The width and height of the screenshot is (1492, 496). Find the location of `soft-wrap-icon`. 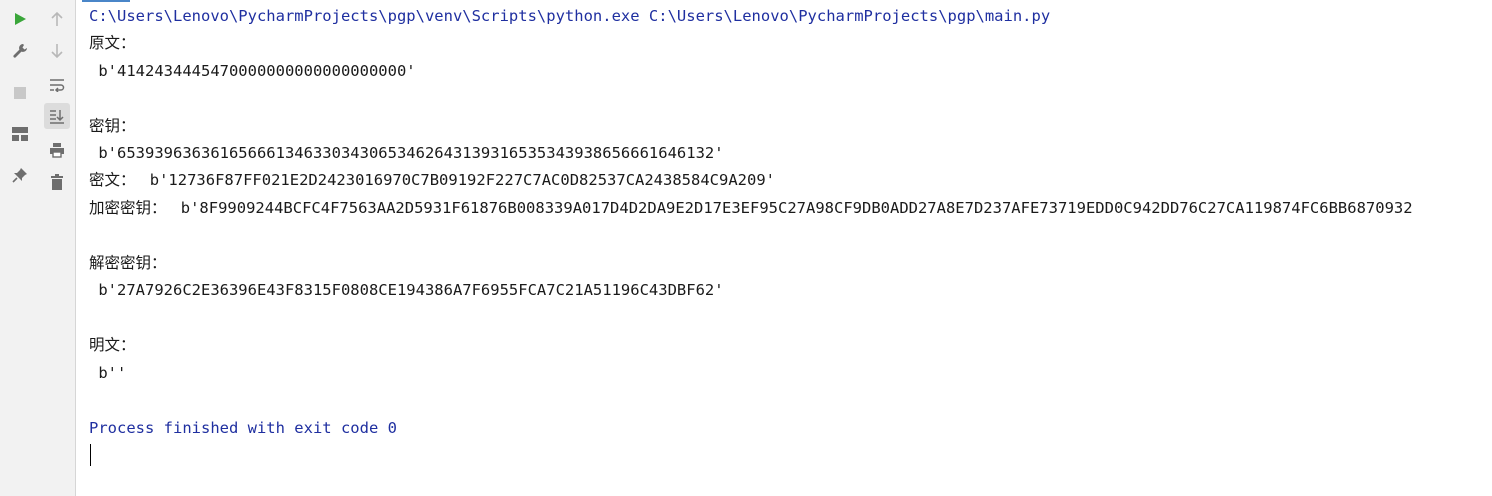

soft-wrap-icon is located at coordinates (57, 85).